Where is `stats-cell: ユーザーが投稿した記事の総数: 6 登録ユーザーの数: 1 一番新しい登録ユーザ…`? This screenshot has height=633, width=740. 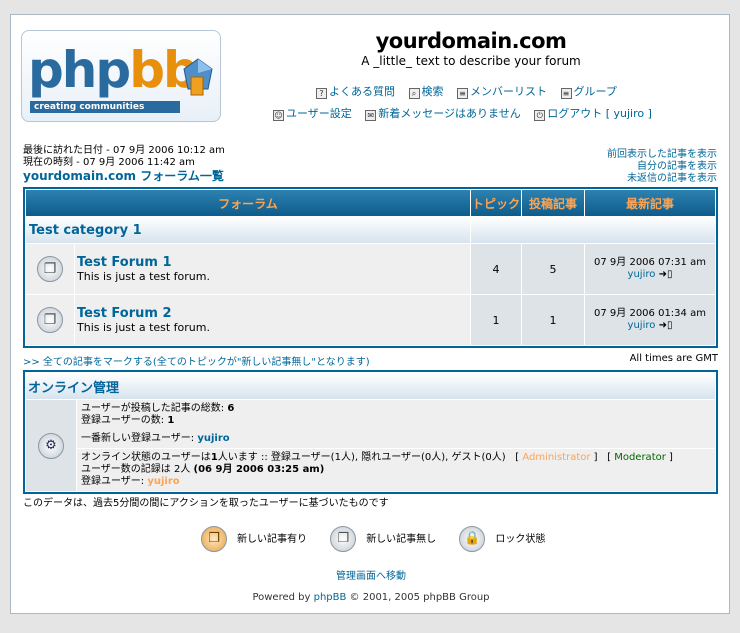
stats-cell: ユーザーが投稿した記事の総数: 6 登録ユーザーの数: 1 一番新しい登録ユーザ… is located at coordinates (396, 424).